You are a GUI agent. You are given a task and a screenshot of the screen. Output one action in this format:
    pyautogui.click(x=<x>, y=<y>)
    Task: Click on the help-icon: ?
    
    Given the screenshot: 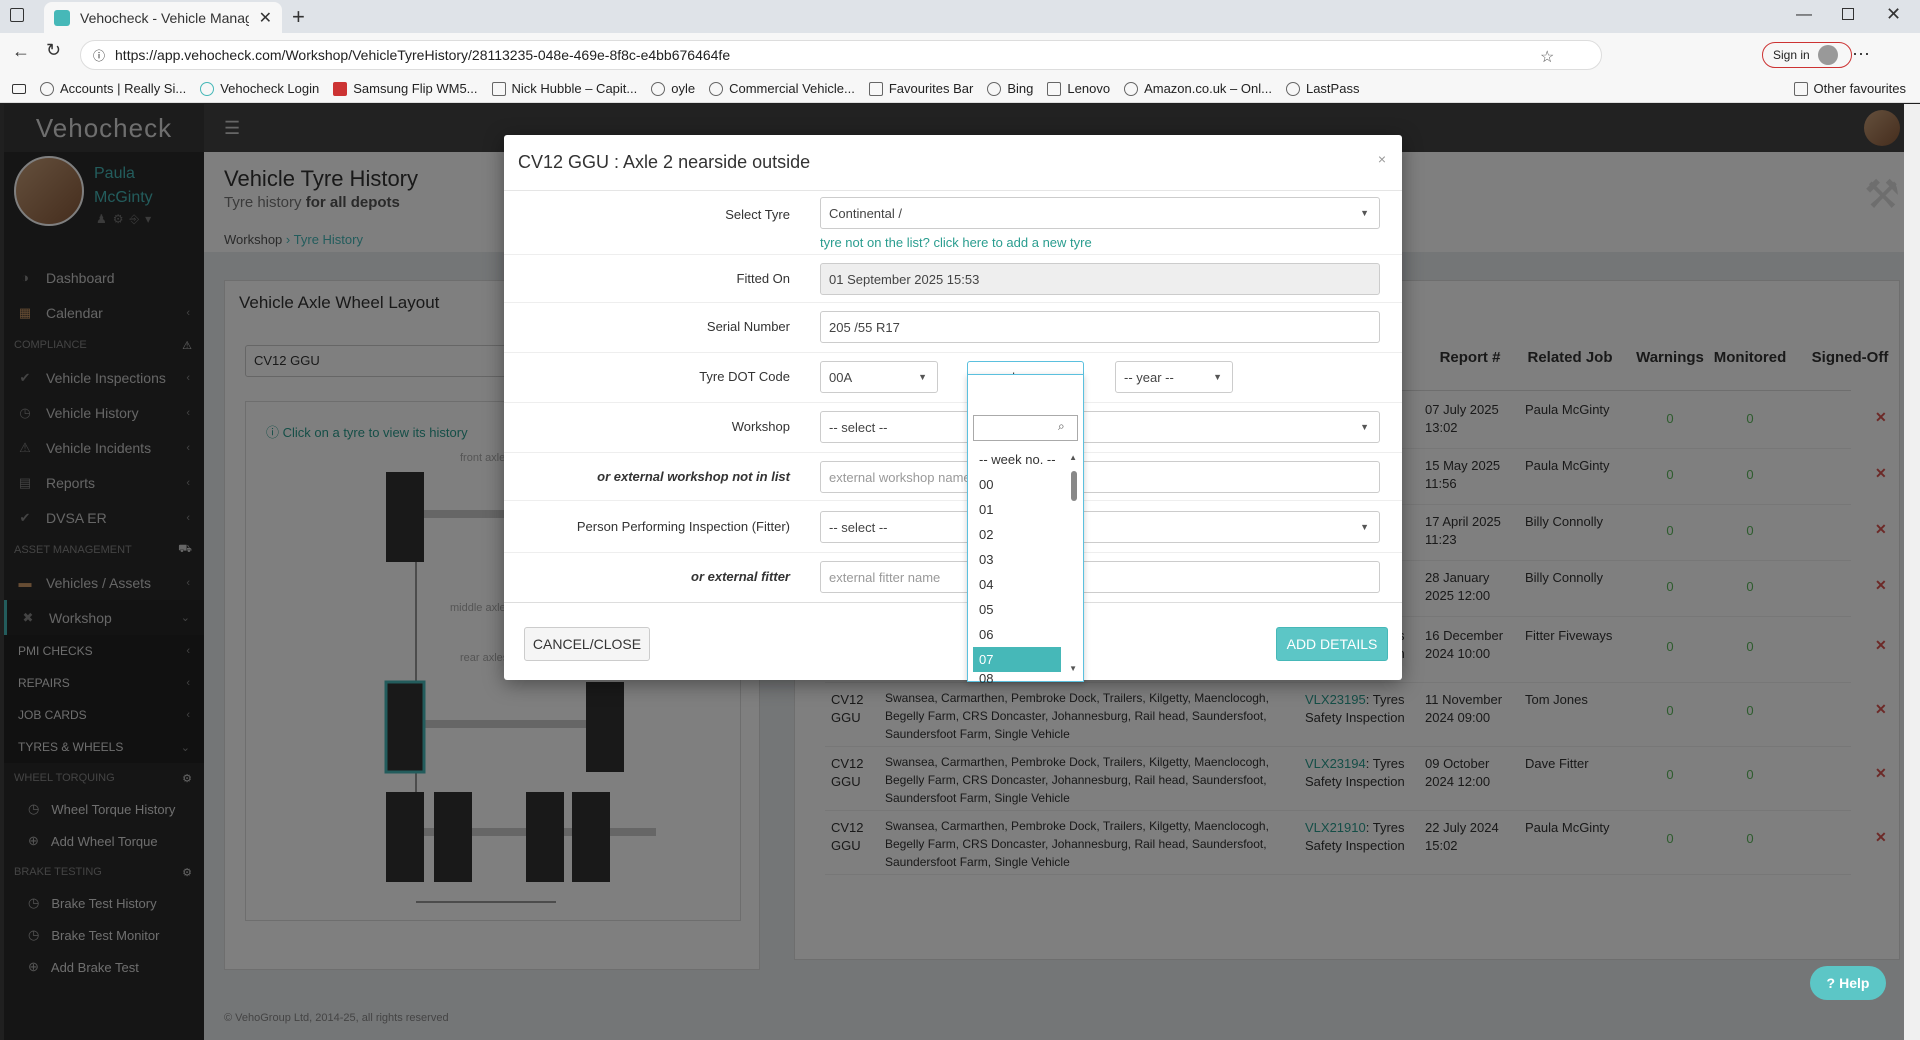 What is the action you would take?
    pyautogui.click(x=1831, y=983)
    